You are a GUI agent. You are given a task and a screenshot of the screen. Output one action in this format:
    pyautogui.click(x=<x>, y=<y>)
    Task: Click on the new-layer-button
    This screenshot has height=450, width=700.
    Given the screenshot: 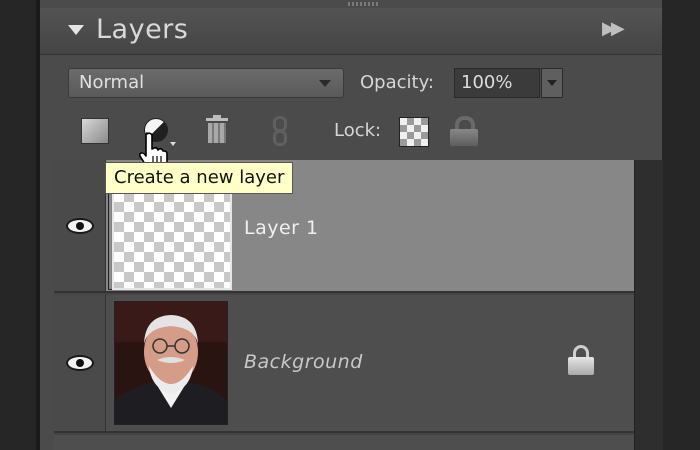 What is the action you would take?
    pyautogui.click(x=95, y=131)
    